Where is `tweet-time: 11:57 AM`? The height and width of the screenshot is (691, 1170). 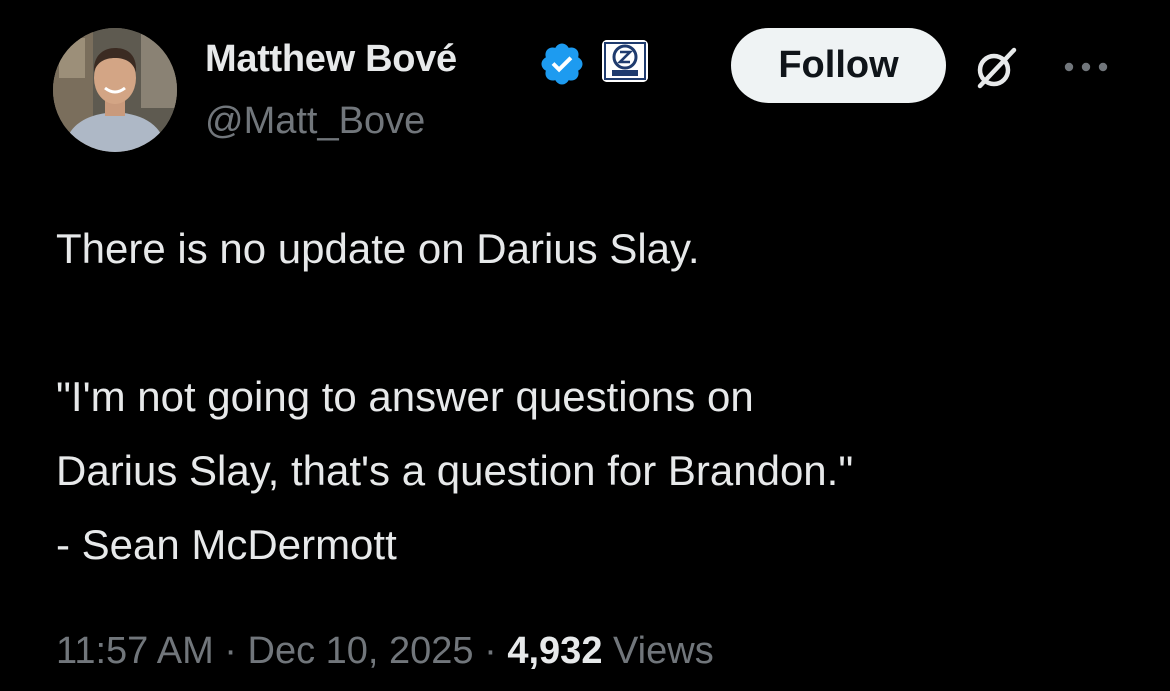
tweet-time: 11:57 AM is located at coordinates (135, 651).